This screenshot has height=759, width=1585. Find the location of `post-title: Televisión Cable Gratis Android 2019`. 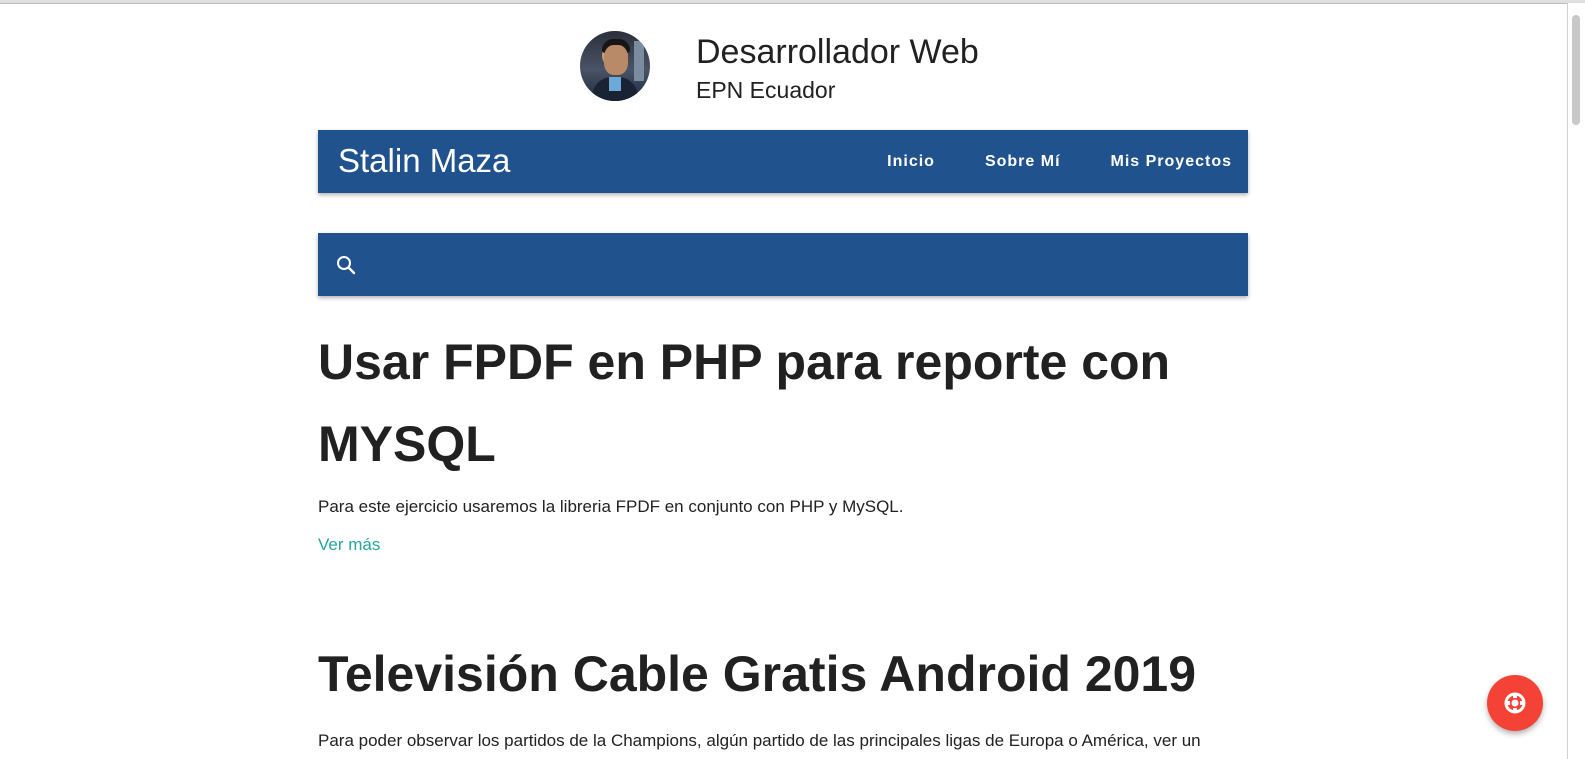

post-title: Televisión Cable Gratis Android 2019 is located at coordinates (783, 674).